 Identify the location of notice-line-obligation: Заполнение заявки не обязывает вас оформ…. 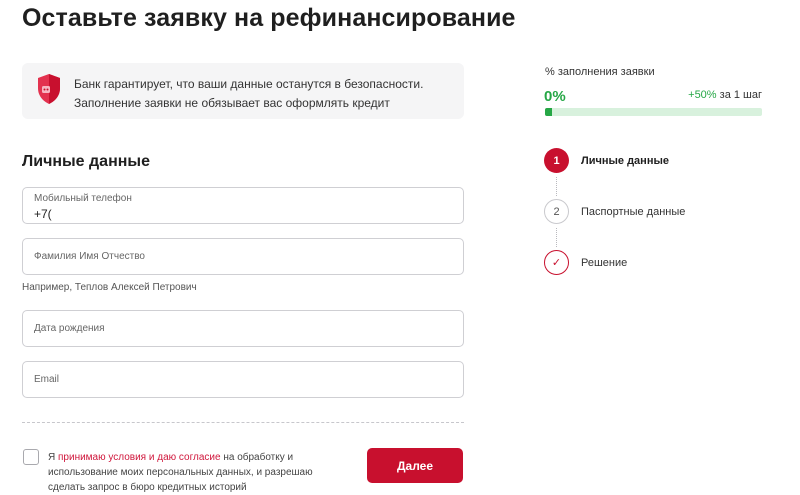
(232, 103).